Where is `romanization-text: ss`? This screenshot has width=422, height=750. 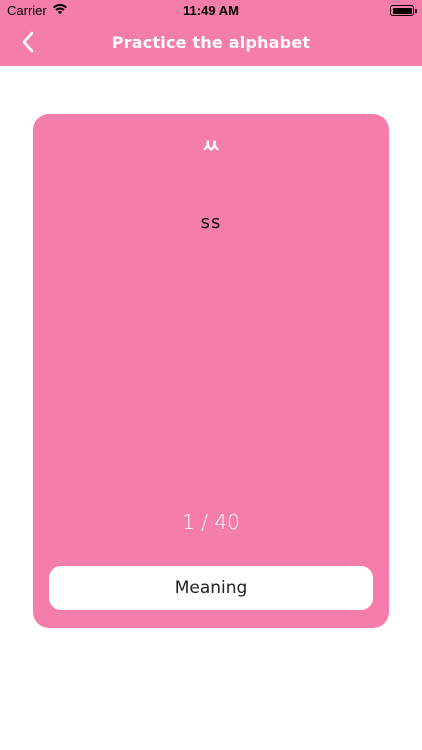
romanization-text: ss is located at coordinates (211, 222).